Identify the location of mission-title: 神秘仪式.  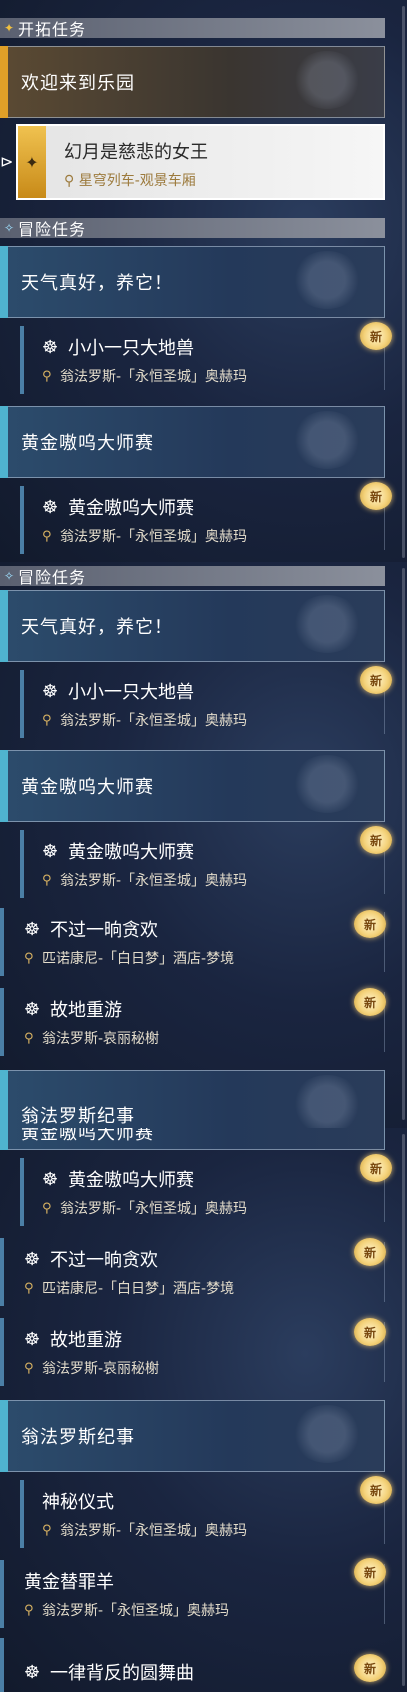
(78, 1502).